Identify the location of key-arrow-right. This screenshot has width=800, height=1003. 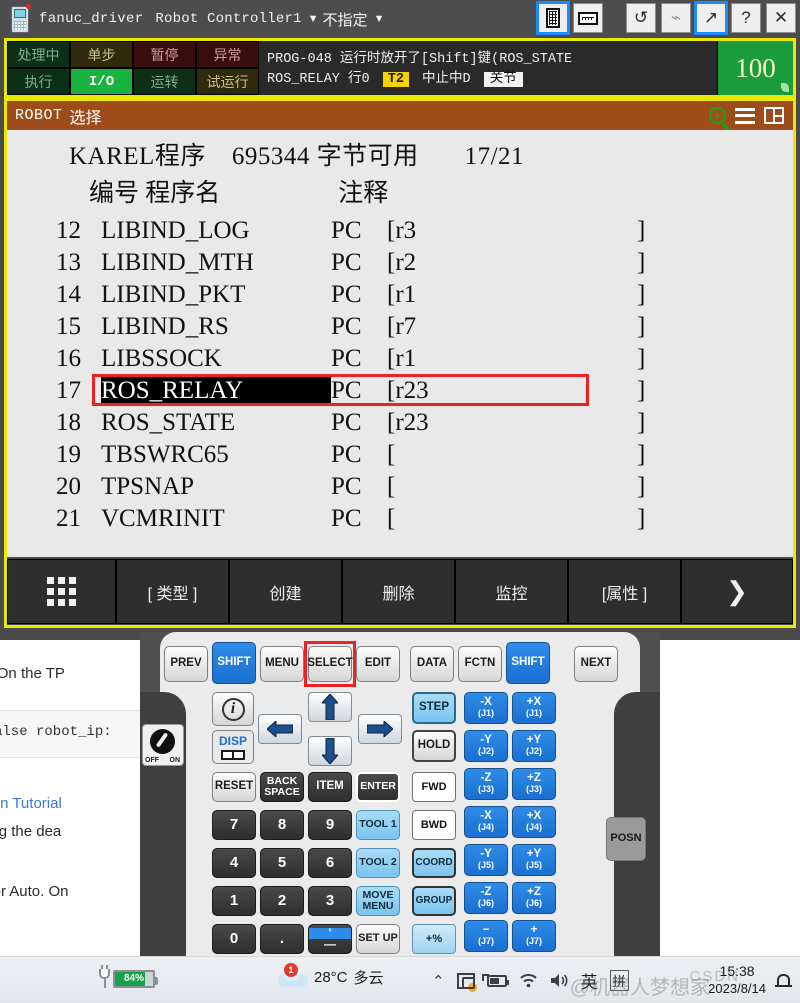
(380, 729).